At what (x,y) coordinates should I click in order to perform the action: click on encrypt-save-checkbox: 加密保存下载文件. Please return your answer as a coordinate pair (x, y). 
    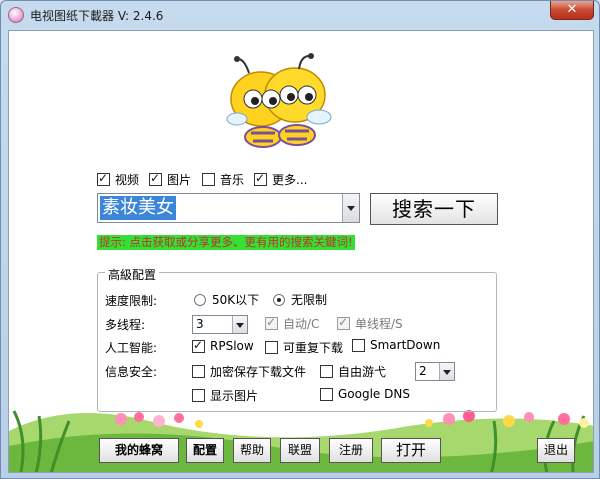
    Looking at the image, I should click on (249, 371).